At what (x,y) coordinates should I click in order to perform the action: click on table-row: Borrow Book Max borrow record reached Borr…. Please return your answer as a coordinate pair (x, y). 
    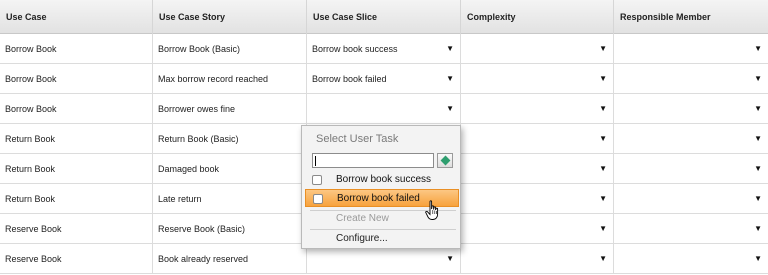
    Looking at the image, I should click on (384, 79).